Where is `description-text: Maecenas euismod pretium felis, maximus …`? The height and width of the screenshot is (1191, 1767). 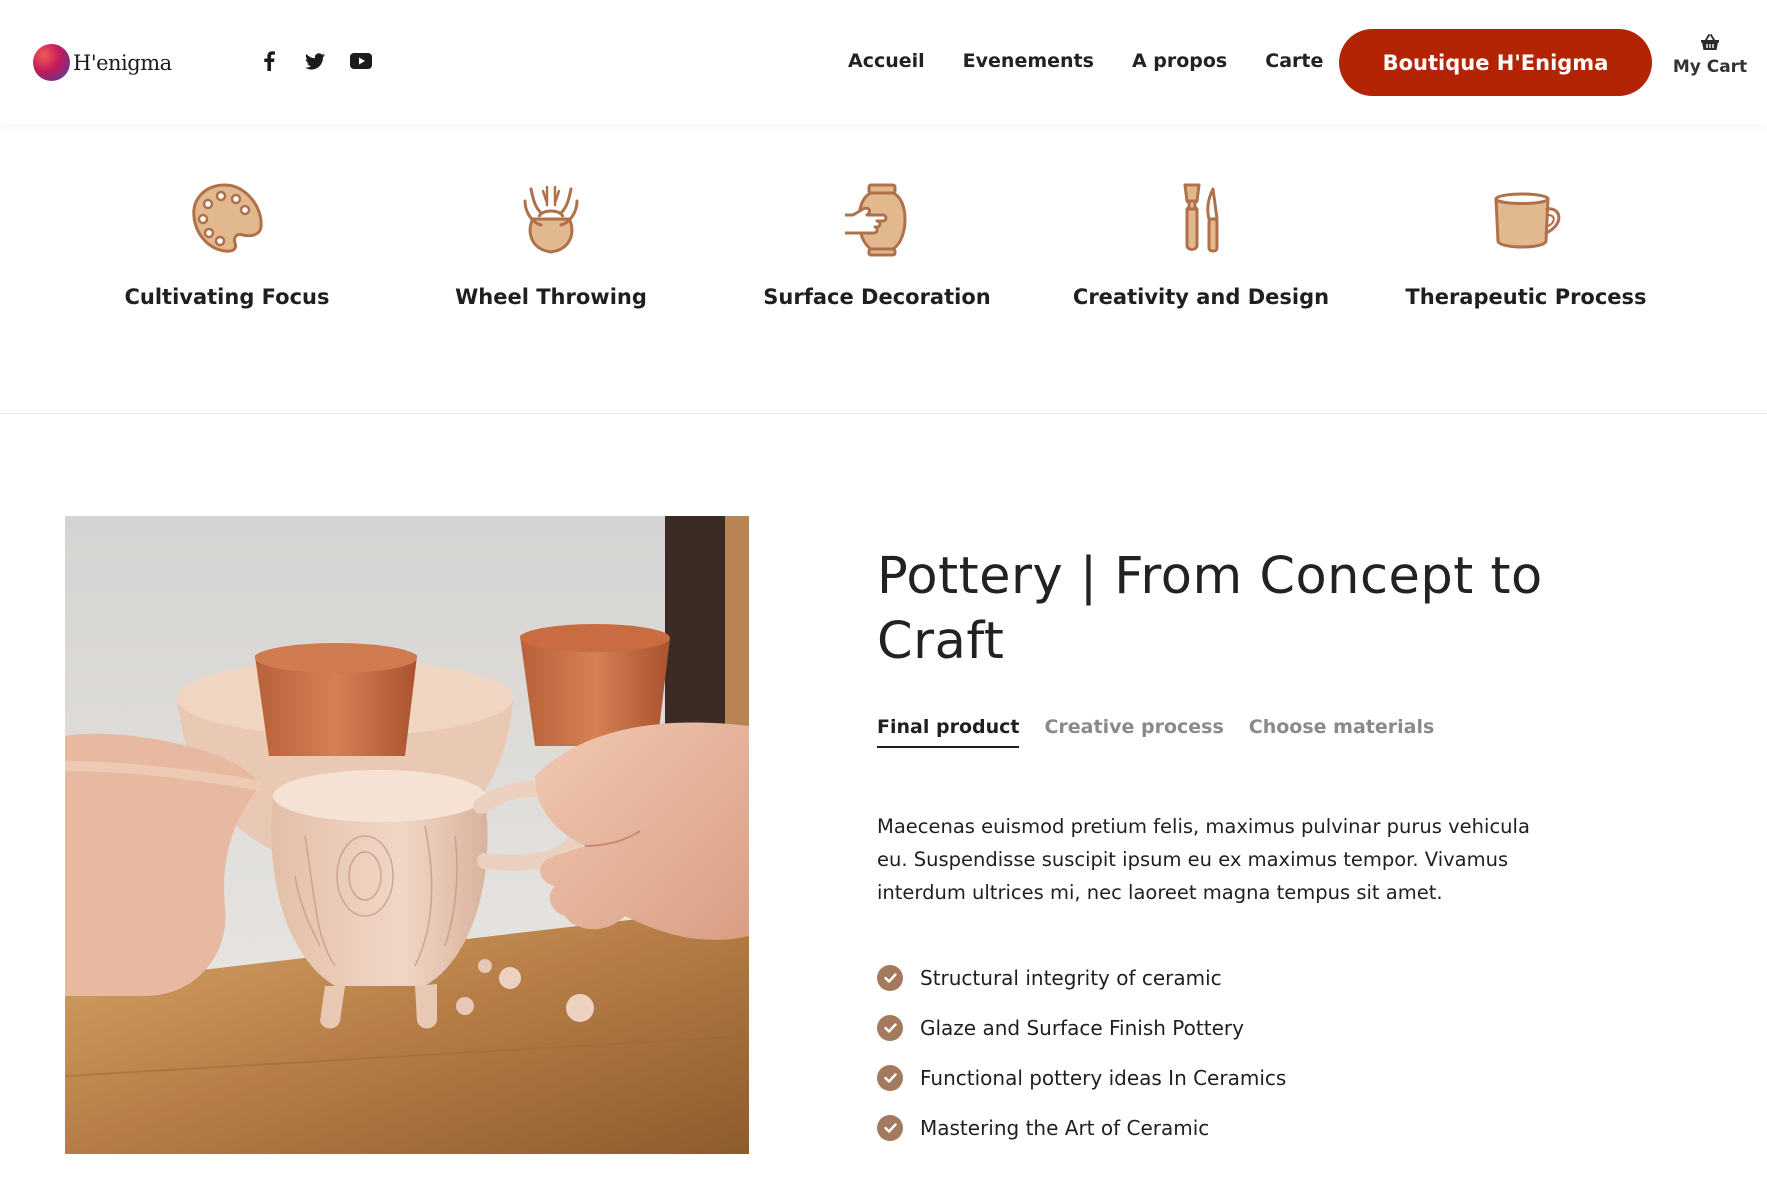
description-text: Maecenas euismod pretium felis, maximus … is located at coordinates (1203, 859).